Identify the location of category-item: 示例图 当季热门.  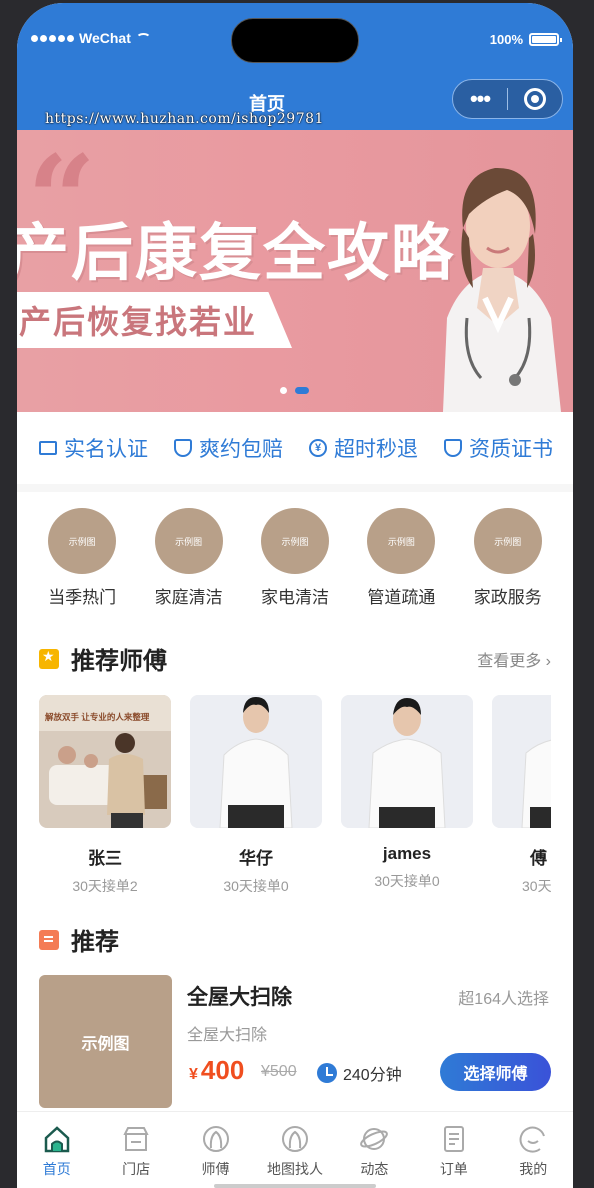
(82, 558).